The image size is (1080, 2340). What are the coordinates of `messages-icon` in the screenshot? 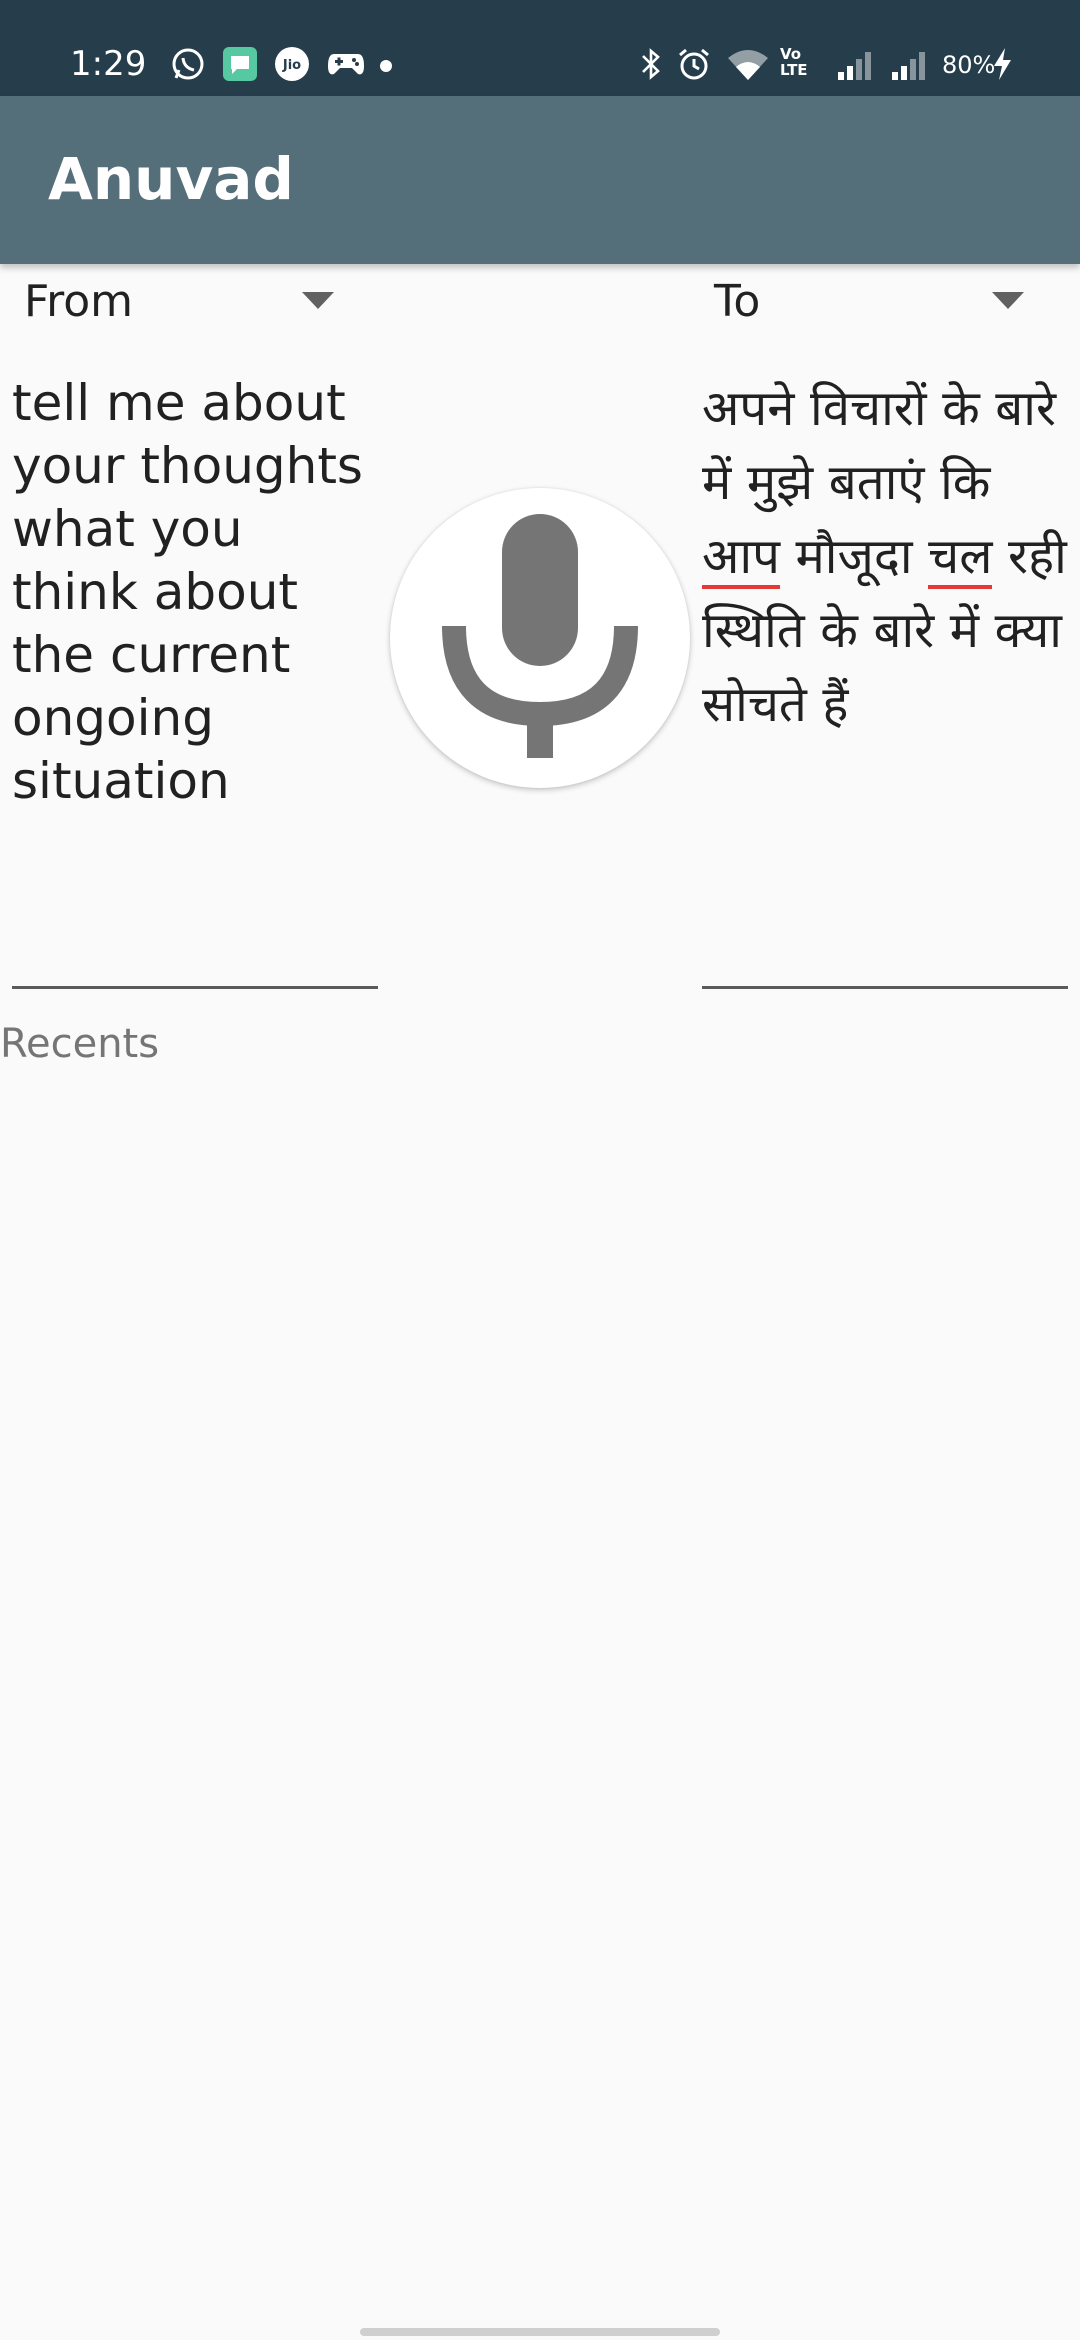 It's located at (240, 64).